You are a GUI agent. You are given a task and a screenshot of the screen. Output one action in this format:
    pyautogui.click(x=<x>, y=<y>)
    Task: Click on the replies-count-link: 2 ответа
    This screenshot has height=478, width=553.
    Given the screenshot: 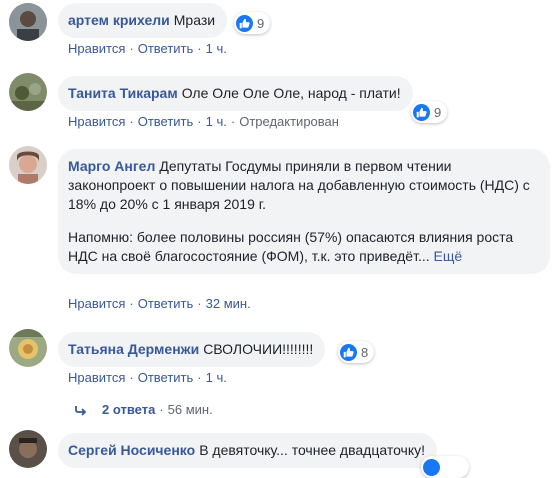 What is the action you would take?
    pyautogui.click(x=128, y=409)
    